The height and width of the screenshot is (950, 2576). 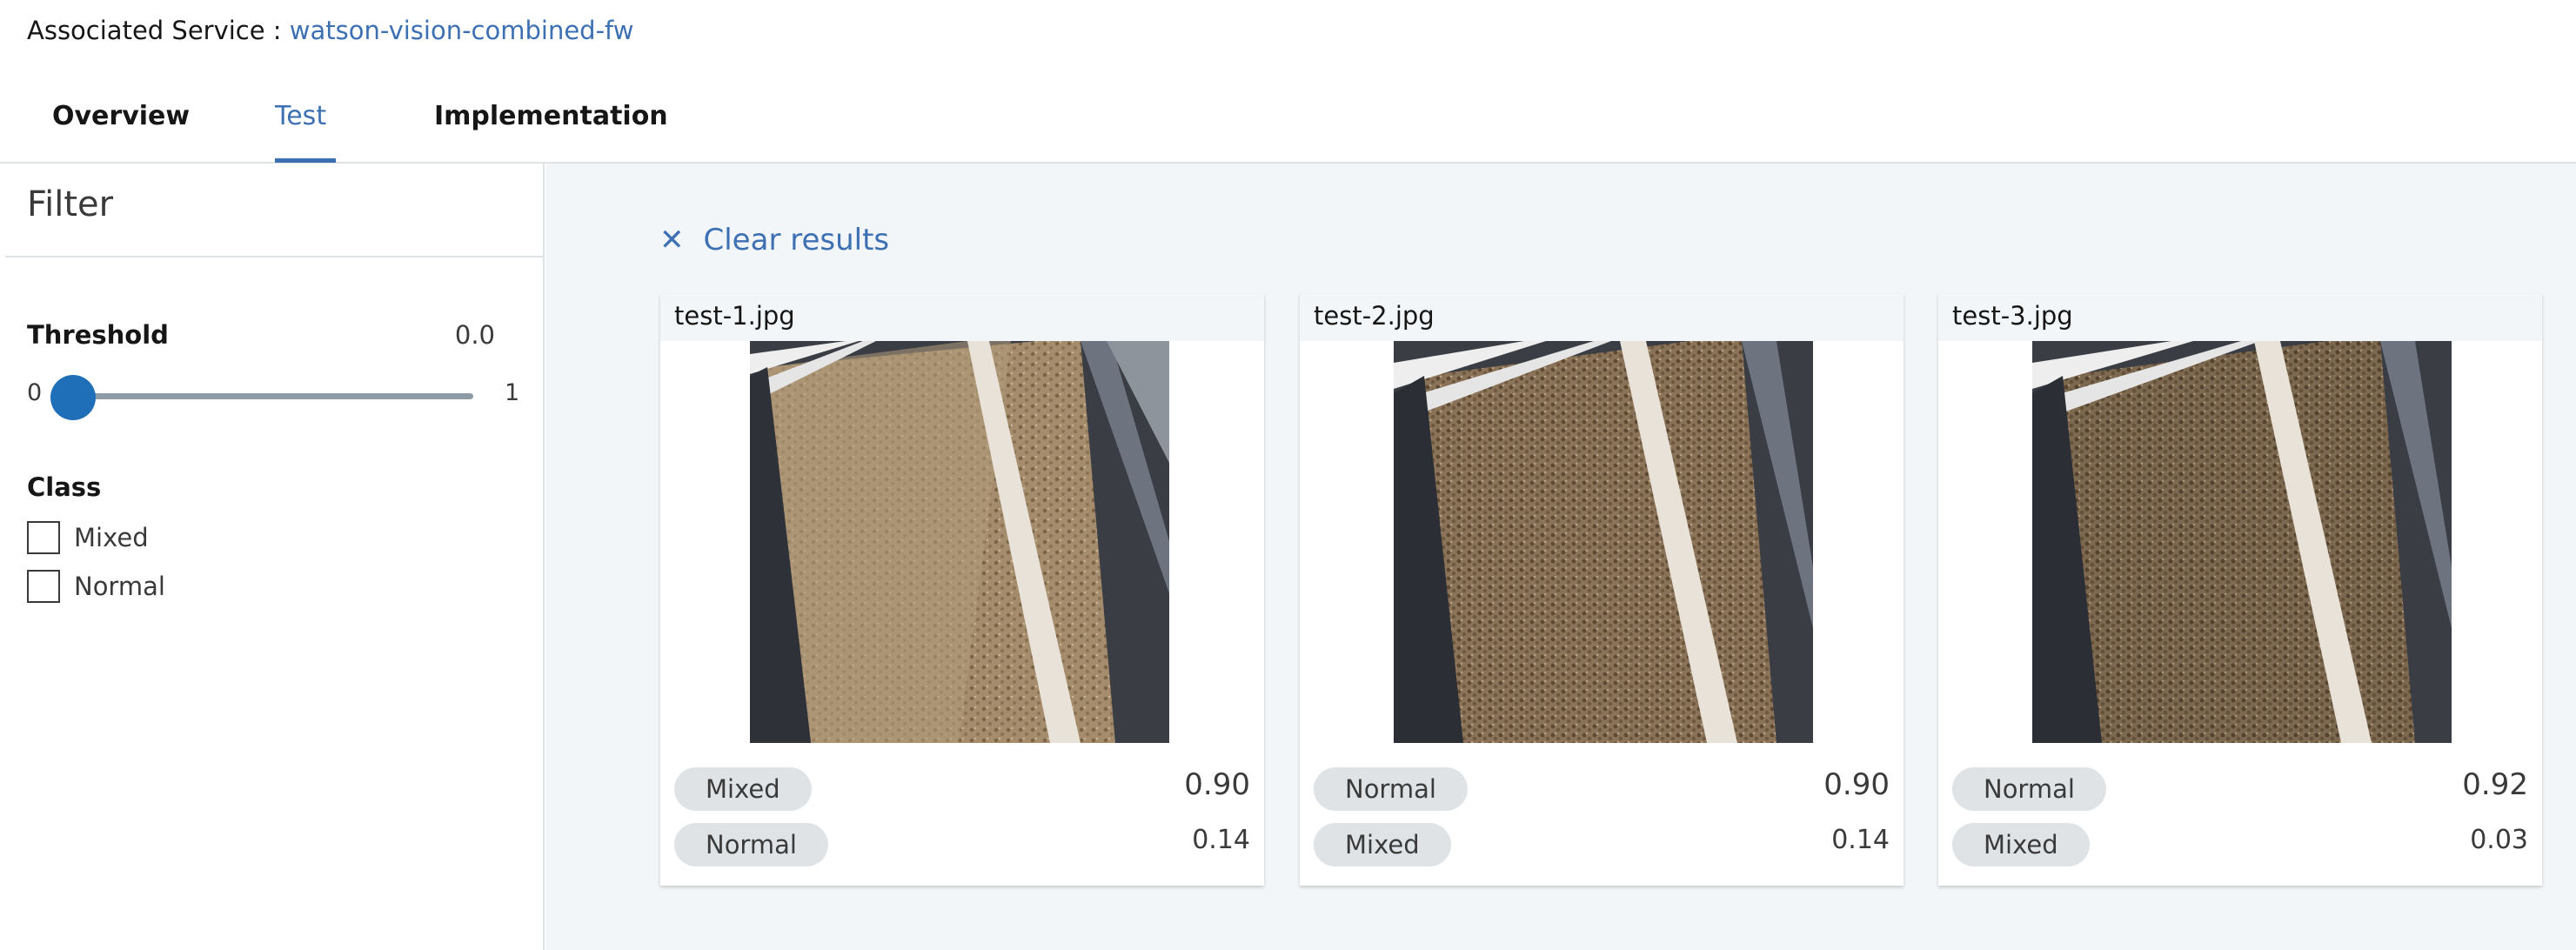 I want to click on clear-results-label: Clear results, so click(x=796, y=241).